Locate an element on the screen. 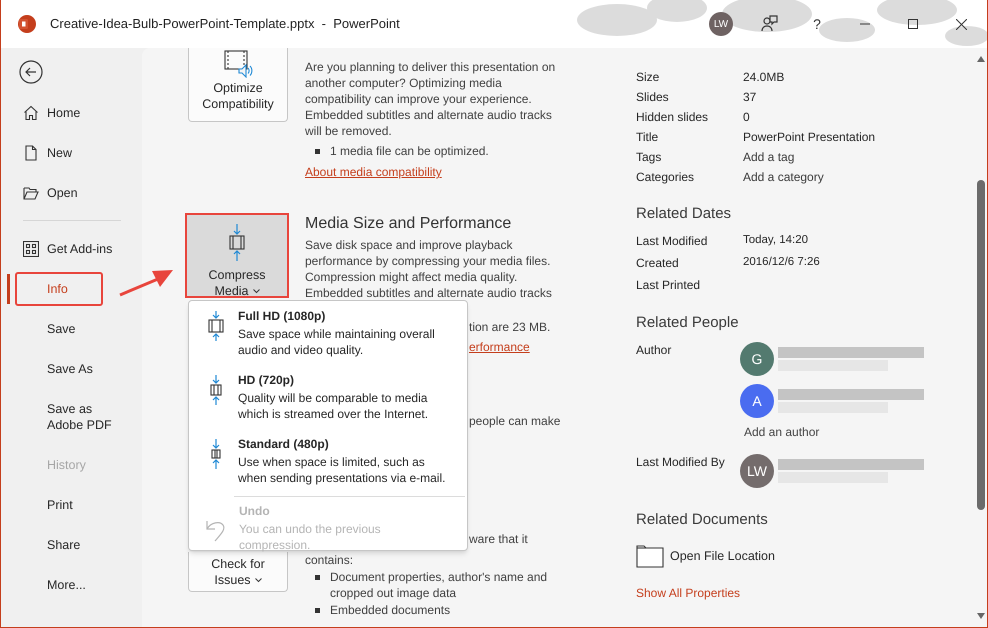 This screenshot has width=988, height=628. date-value: Today, 14:20 is located at coordinates (775, 240).